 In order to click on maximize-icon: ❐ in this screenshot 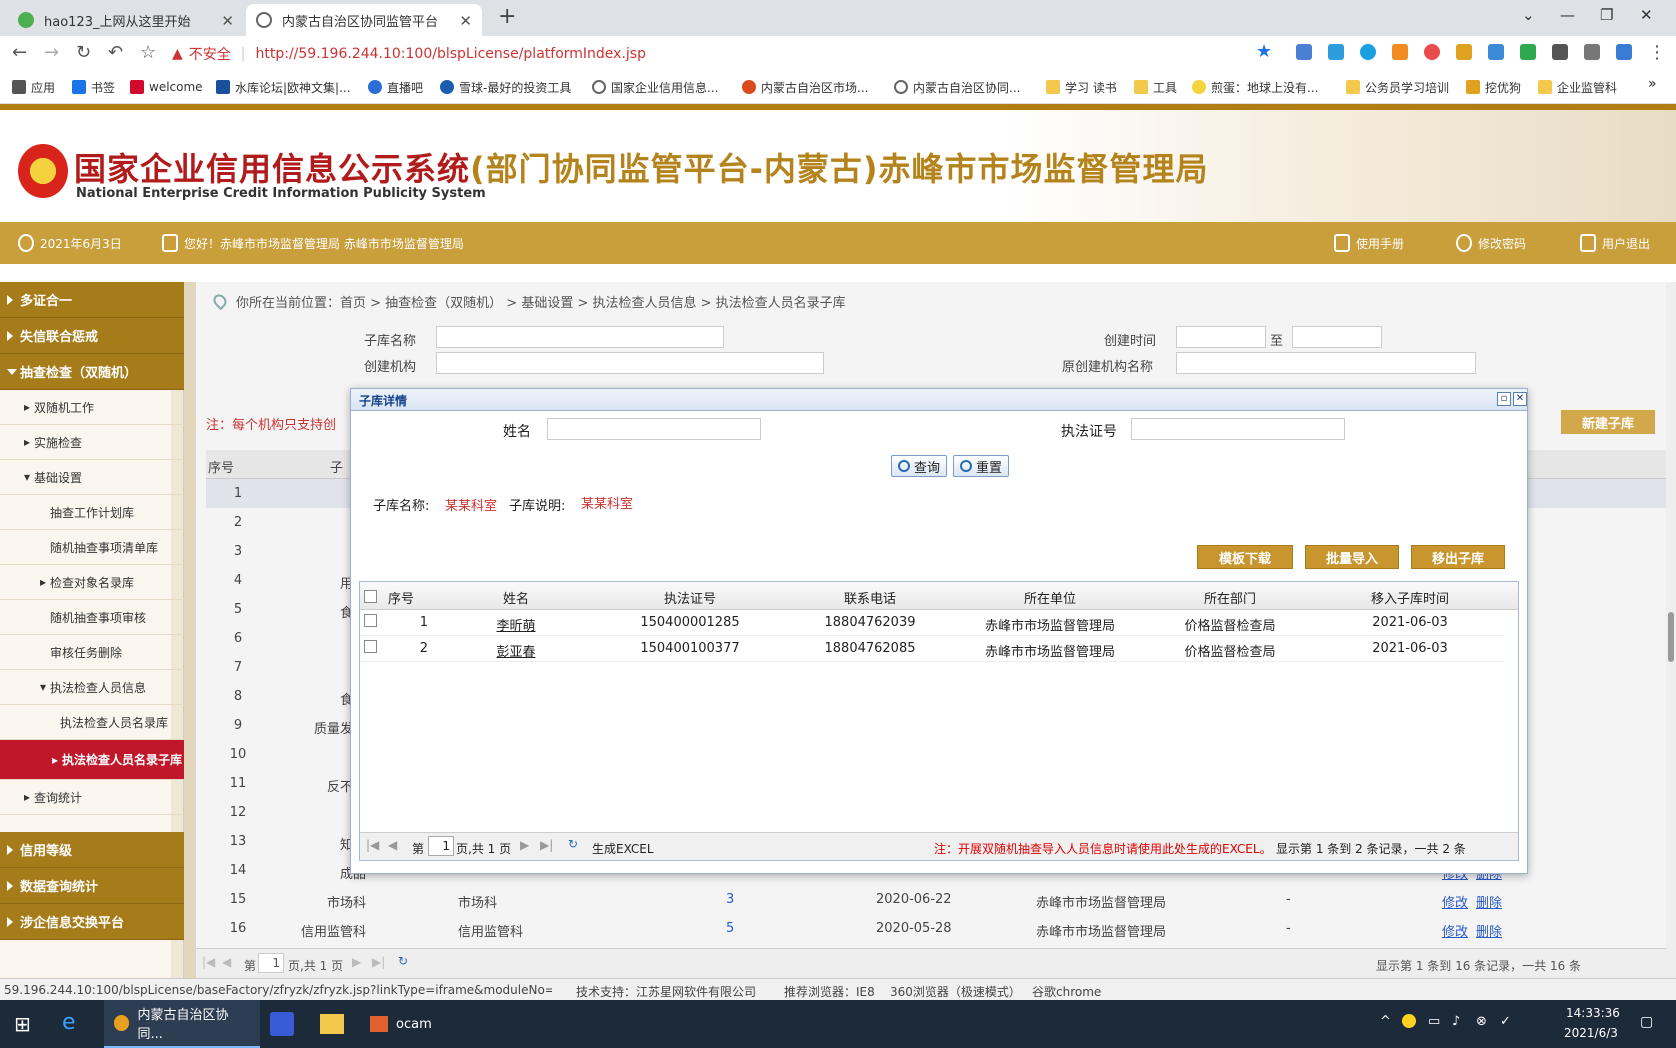, I will do `click(1606, 15)`.